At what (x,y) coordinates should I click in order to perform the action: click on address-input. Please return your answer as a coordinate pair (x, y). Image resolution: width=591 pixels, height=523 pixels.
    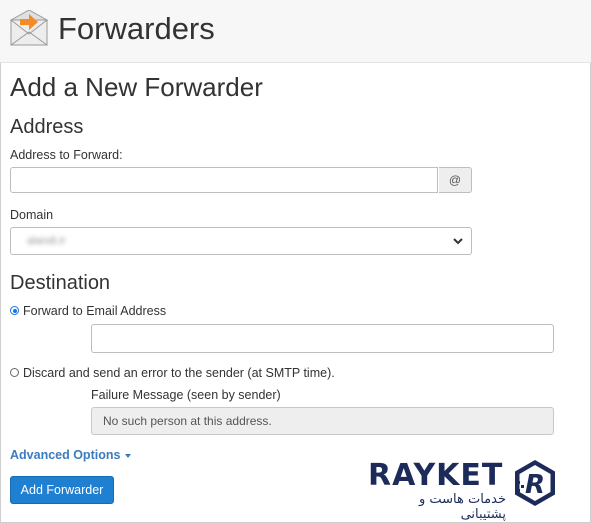
    Looking at the image, I should click on (224, 180).